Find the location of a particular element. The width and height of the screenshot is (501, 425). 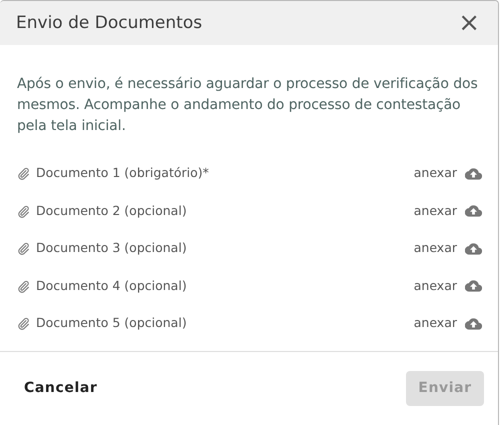

document-label: Documento 1 (obrigatório)* is located at coordinates (122, 173).